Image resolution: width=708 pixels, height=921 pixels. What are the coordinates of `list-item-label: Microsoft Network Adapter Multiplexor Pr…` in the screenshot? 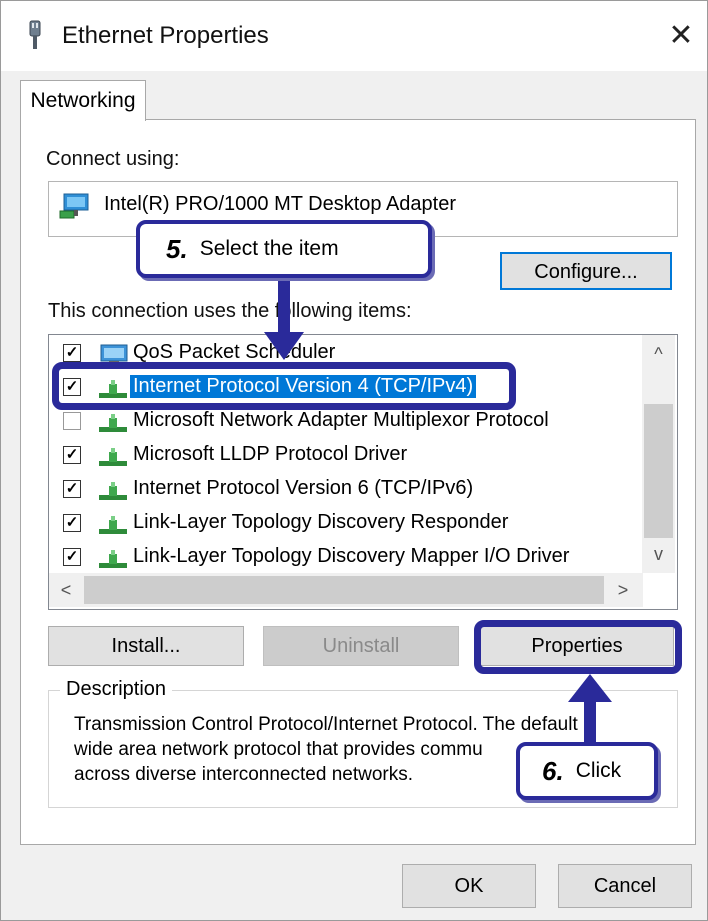 It's located at (341, 420).